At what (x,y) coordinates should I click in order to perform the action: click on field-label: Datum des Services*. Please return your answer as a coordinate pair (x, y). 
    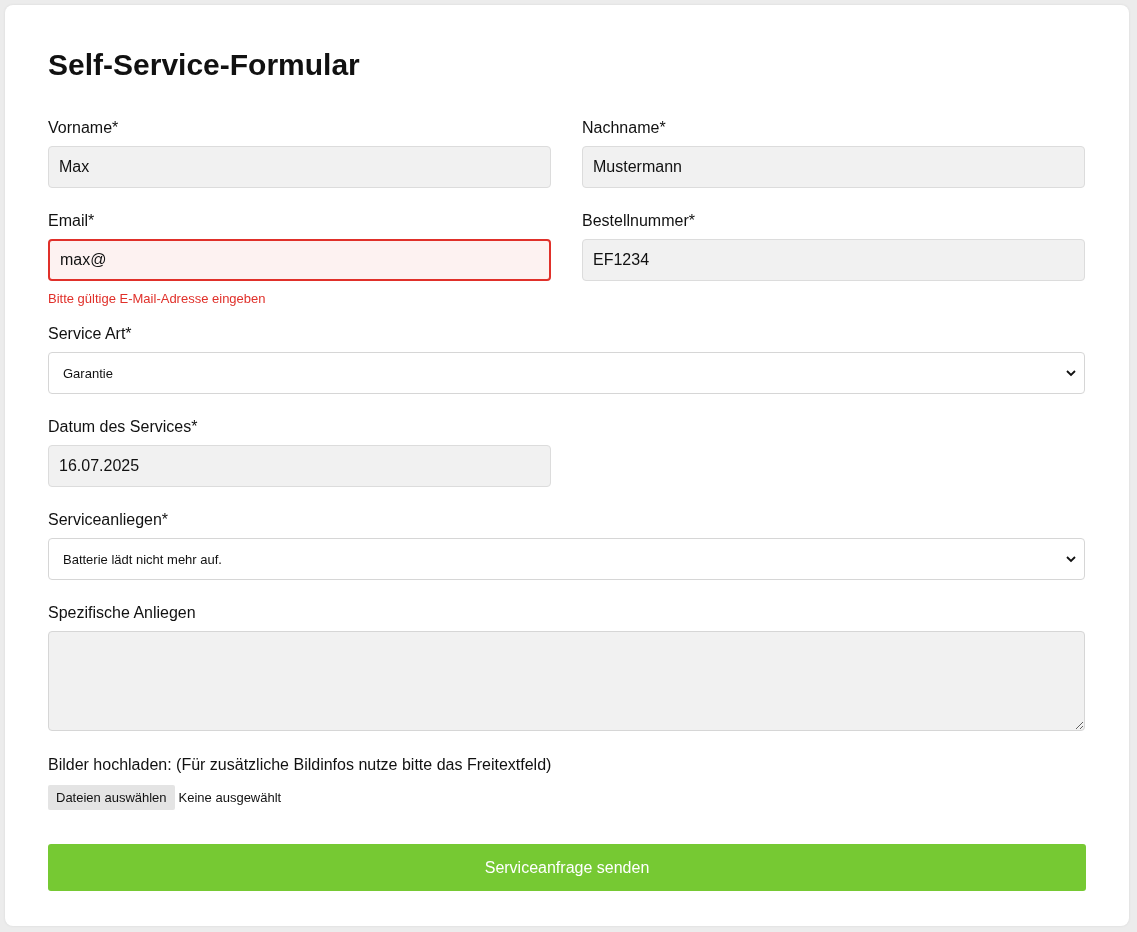
    Looking at the image, I should click on (123, 427).